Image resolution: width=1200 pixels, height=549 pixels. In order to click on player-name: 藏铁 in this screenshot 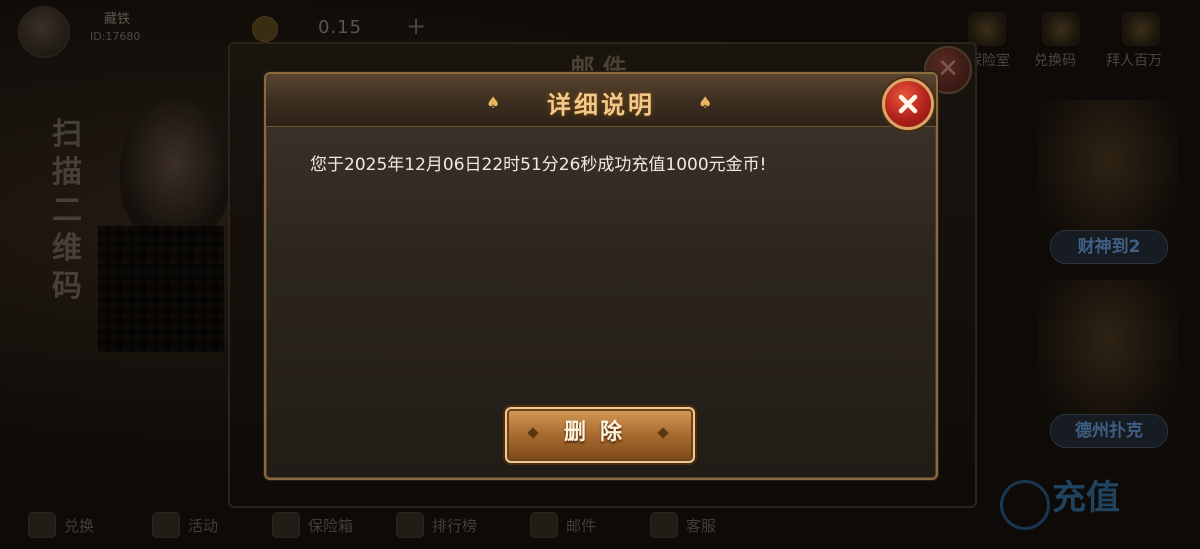, I will do `click(117, 19)`.